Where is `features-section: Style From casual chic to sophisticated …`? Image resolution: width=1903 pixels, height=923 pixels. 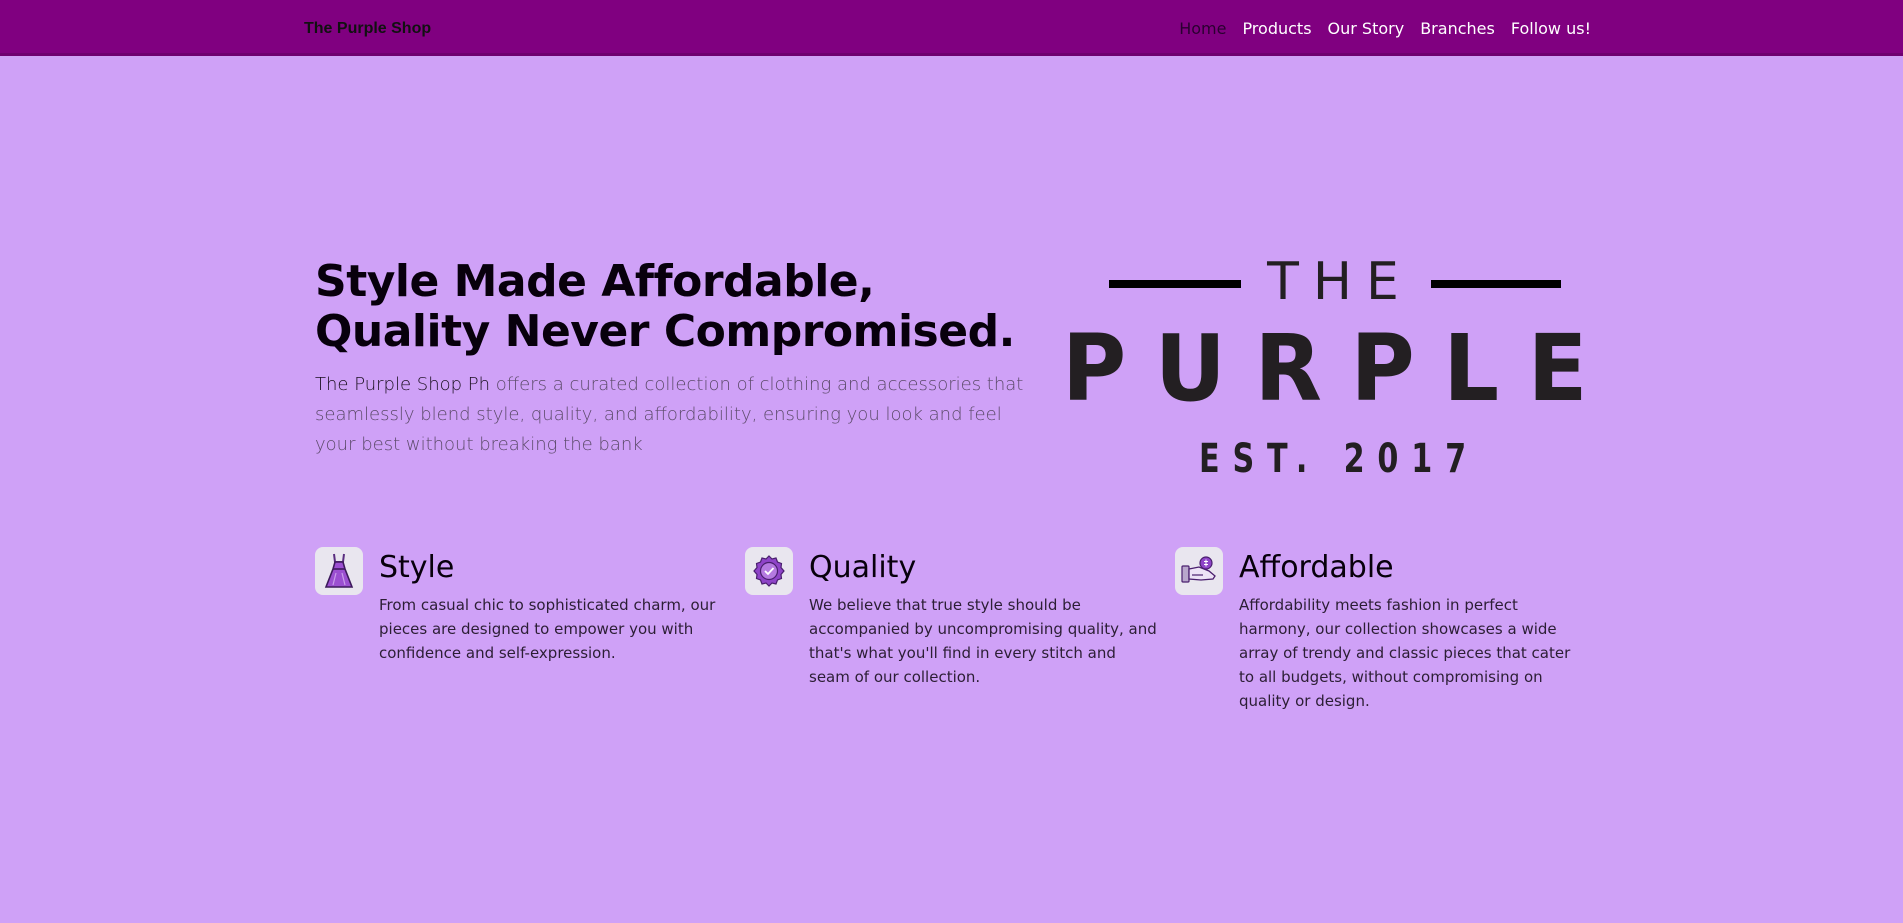
features-section: Style From casual chic to sophisticated … is located at coordinates (960, 630).